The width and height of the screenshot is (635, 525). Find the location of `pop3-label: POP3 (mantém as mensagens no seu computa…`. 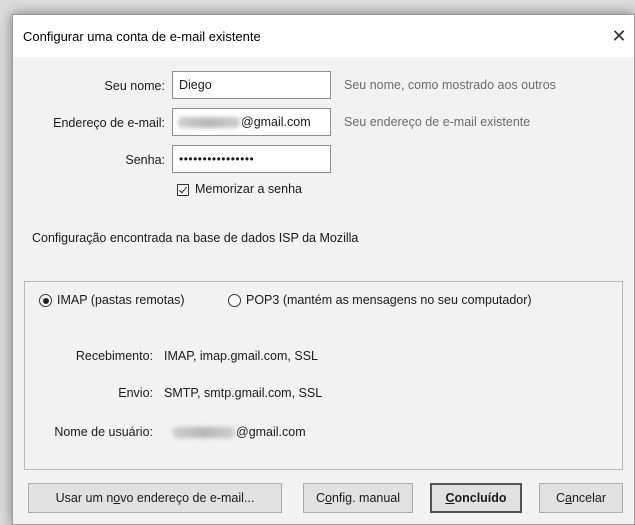

pop3-label: POP3 (mantém as mensagens no seu computa… is located at coordinates (389, 300).